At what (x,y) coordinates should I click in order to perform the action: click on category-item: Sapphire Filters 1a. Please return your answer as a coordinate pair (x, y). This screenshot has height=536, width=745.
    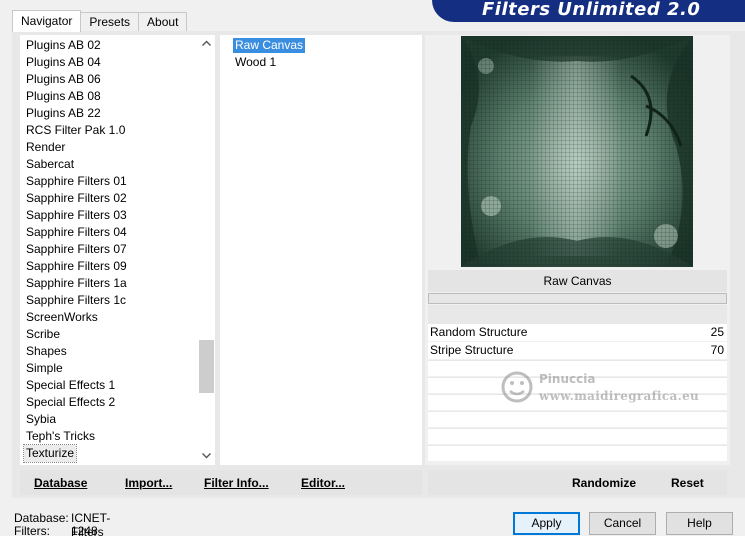
    Looking at the image, I should click on (76, 283).